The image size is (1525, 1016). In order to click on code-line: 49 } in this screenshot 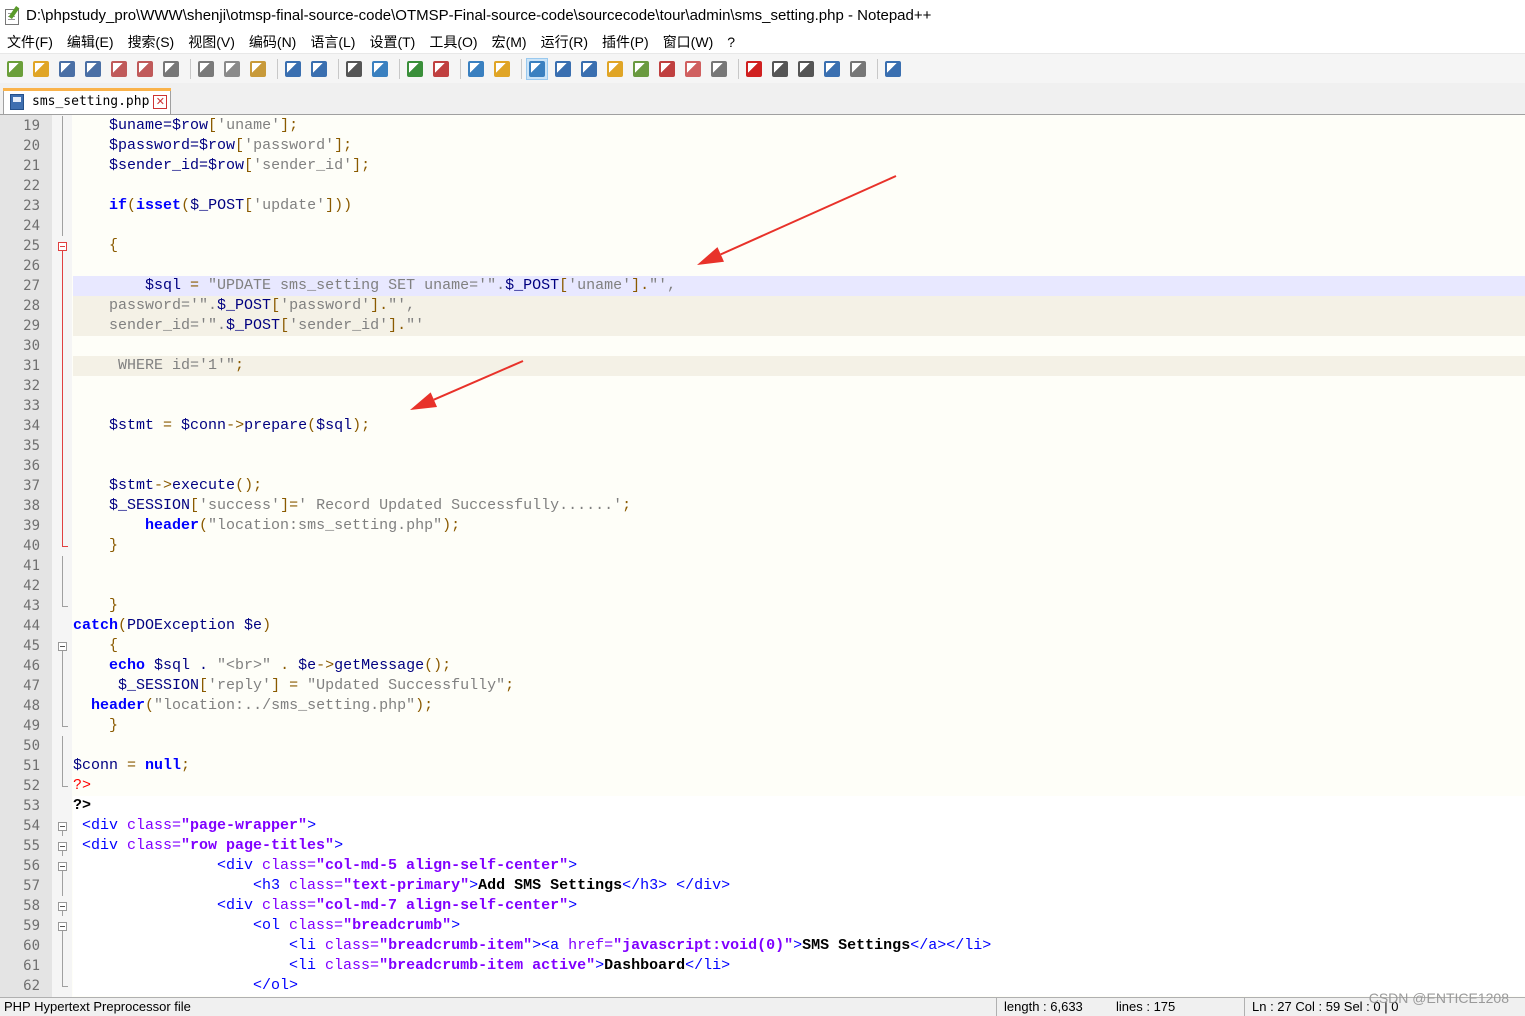, I will do `click(762, 726)`.